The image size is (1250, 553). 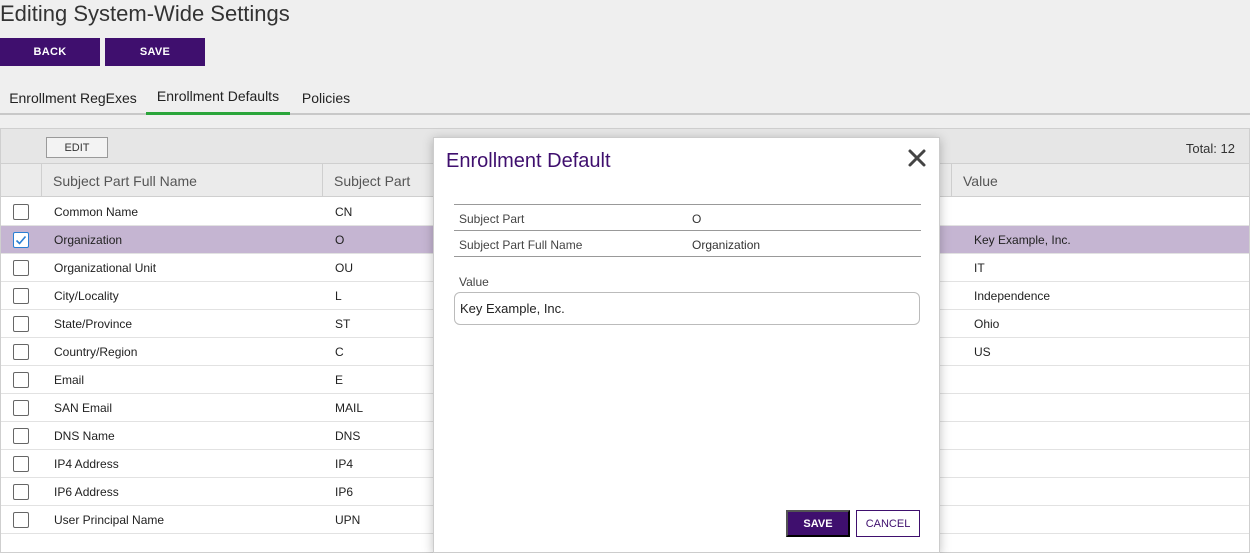 What do you see at coordinates (1100, 180) in the screenshot?
I see `header-value: Value` at bounding box center [1100, 180].